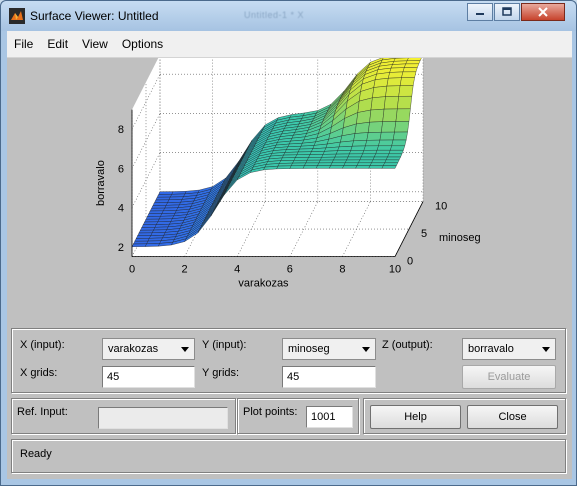  Describe the element at coordinates (288, 16) in the screenshot. I see `title-bar: Surface Viewer: Untitled Untitled-1 * X` at that location.